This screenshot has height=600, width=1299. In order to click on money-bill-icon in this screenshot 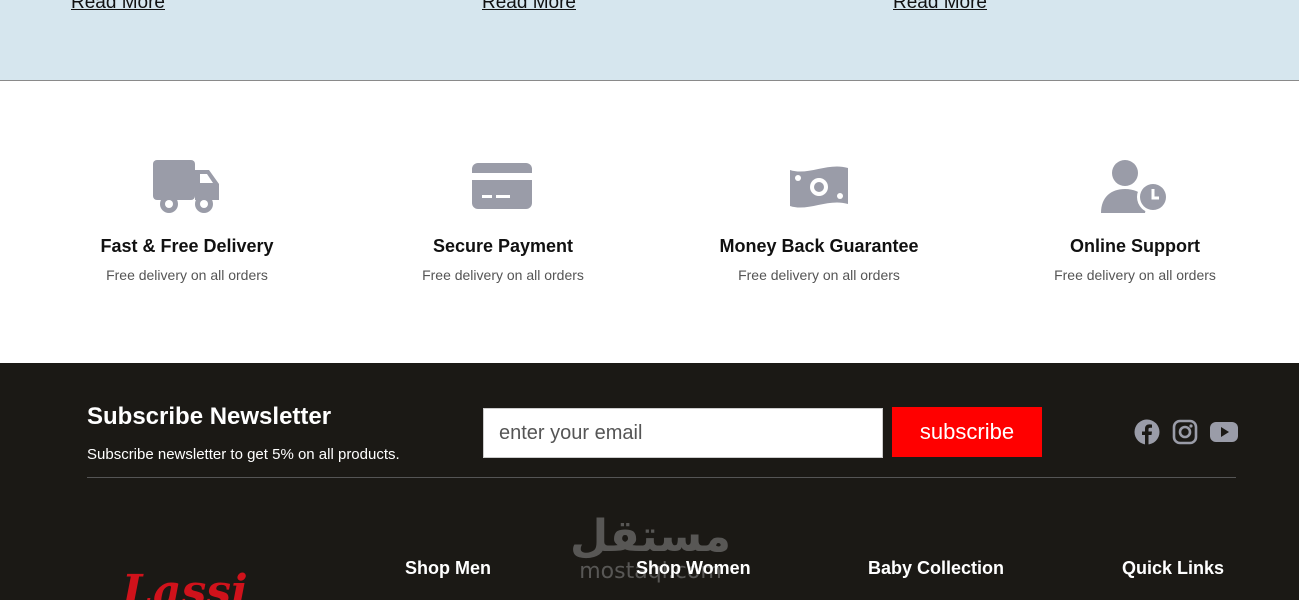, I will do `click(819, 187)`.